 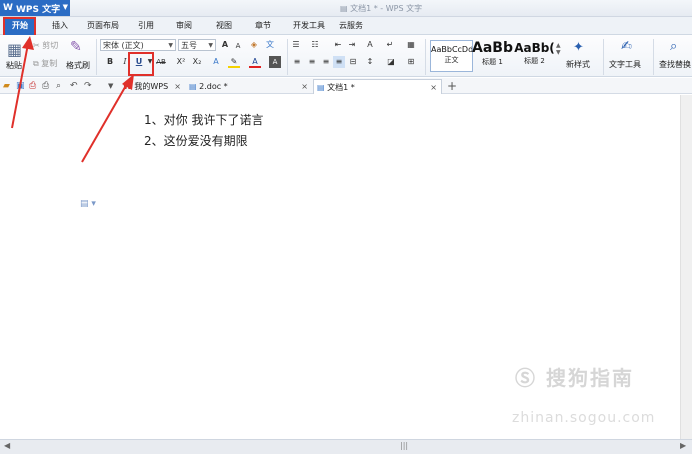 What do you see at coordinates (28, 43) in the screenshot?
I see `arrow-head` at bounding box center [28, 43].